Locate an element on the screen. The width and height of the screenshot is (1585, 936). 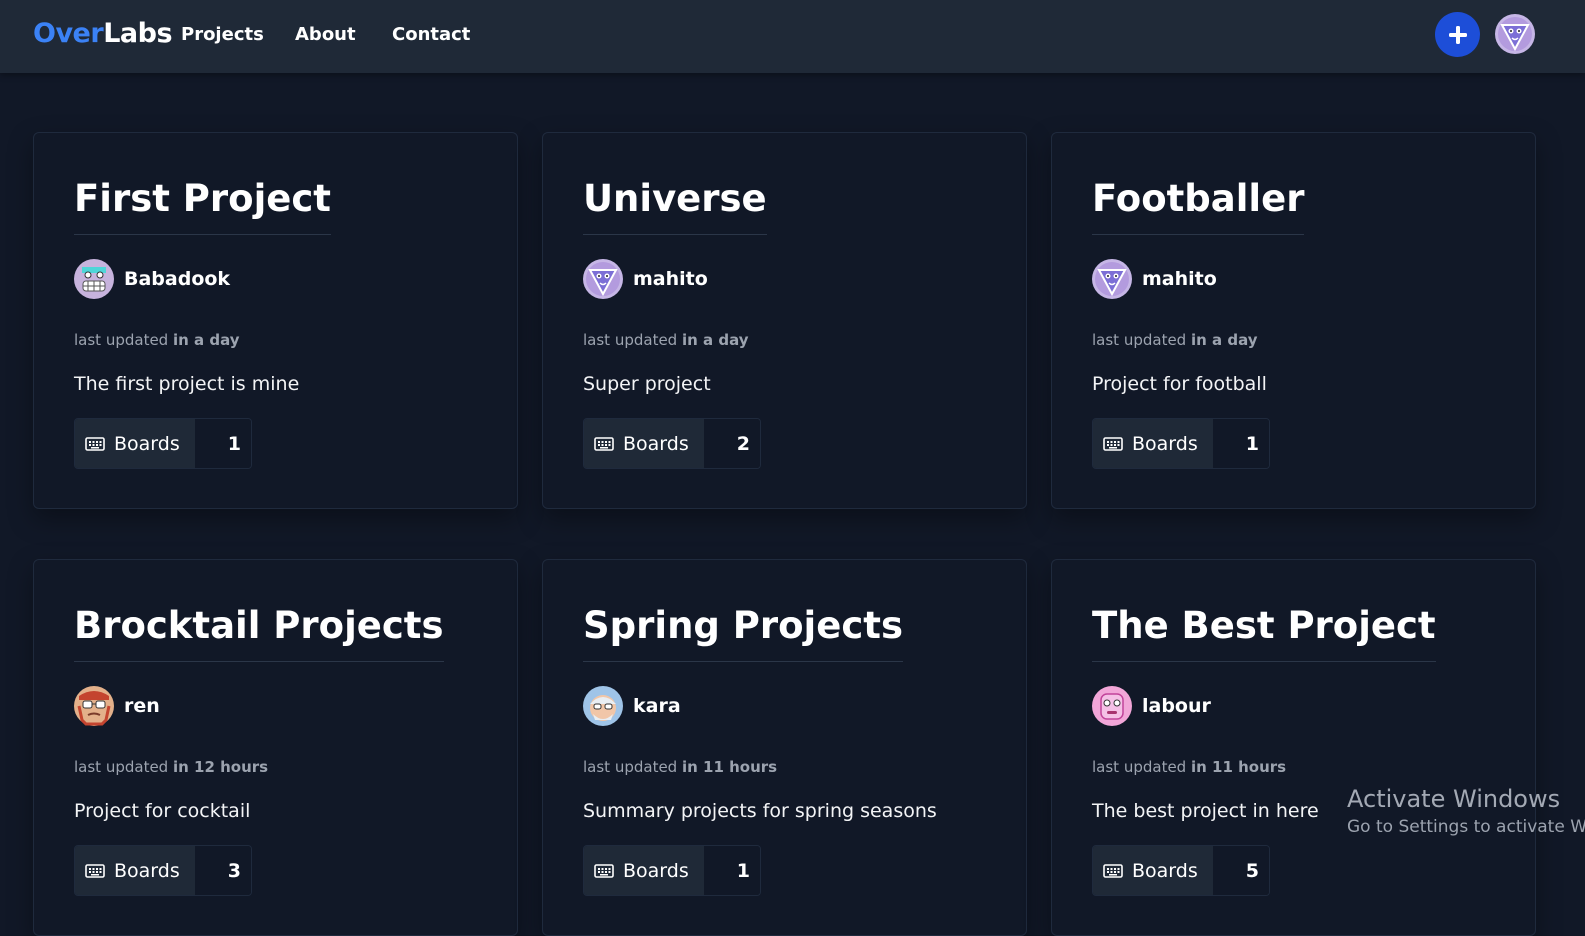
project-title: Brocktail Projects is located at coordinates (259, 633).